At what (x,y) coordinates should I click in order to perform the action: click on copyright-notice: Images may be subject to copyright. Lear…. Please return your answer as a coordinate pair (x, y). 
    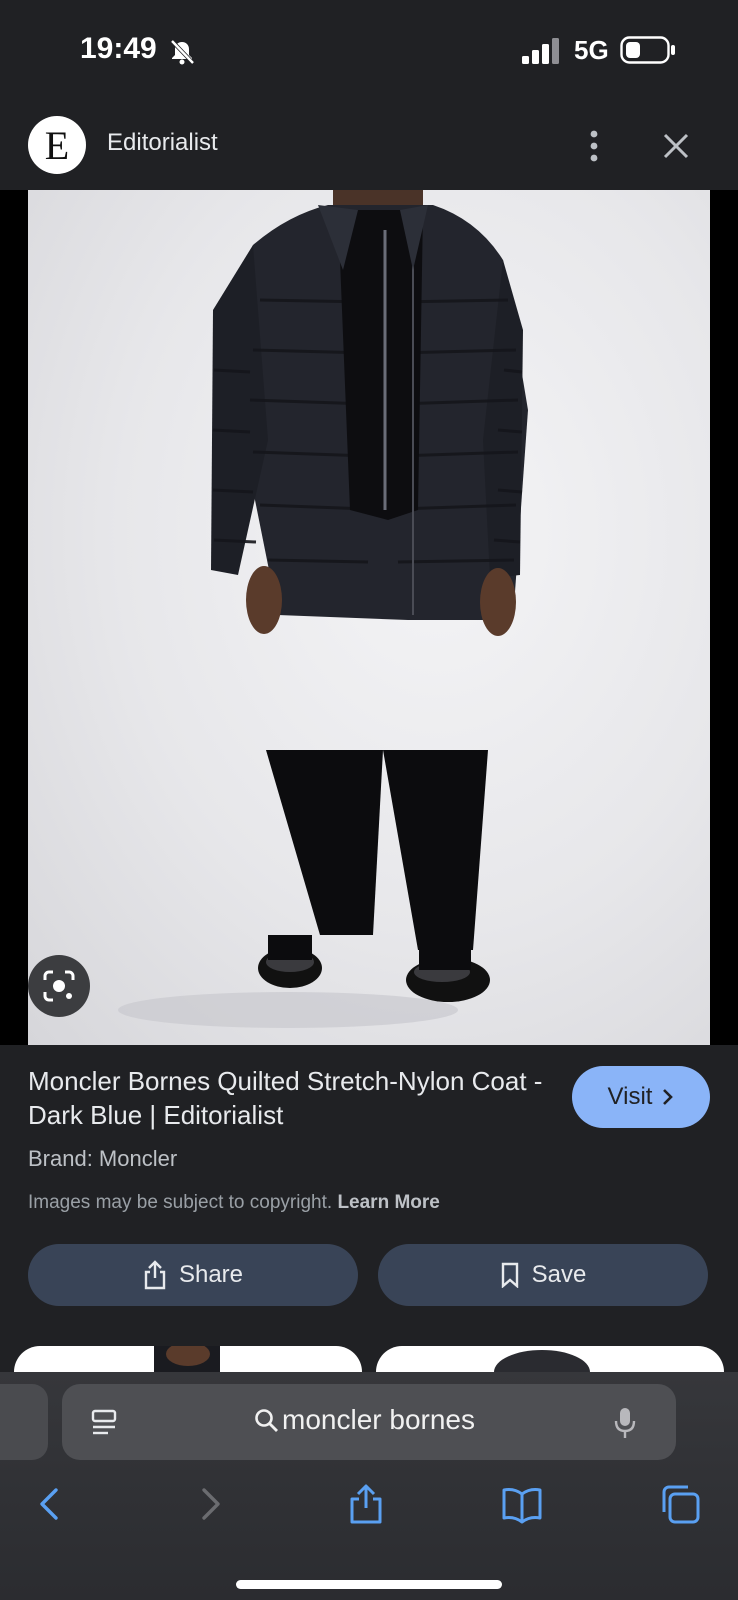
    Looking at the image, I should click on (234, 1203).